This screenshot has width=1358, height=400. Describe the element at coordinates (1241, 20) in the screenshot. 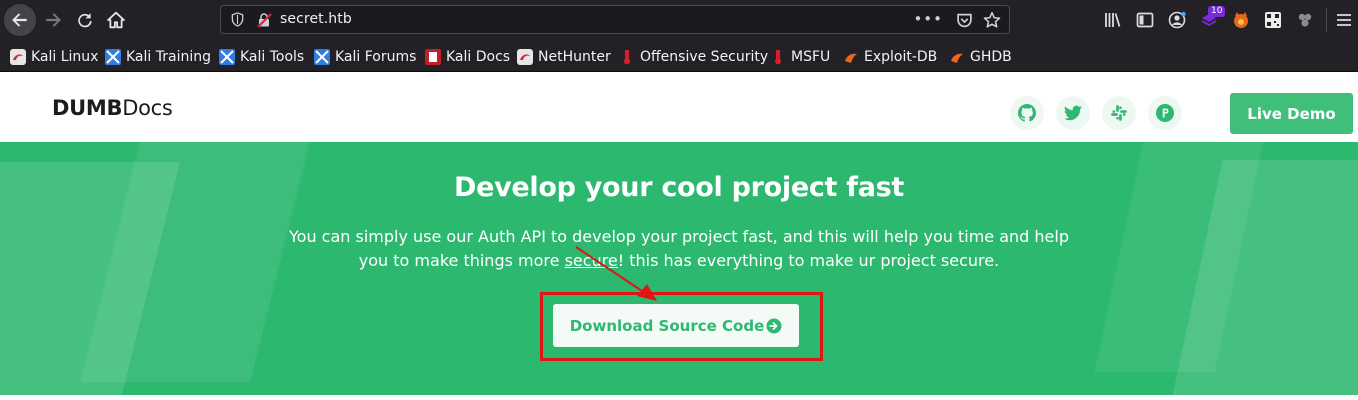

I see `fox-extension-icon` at that location.